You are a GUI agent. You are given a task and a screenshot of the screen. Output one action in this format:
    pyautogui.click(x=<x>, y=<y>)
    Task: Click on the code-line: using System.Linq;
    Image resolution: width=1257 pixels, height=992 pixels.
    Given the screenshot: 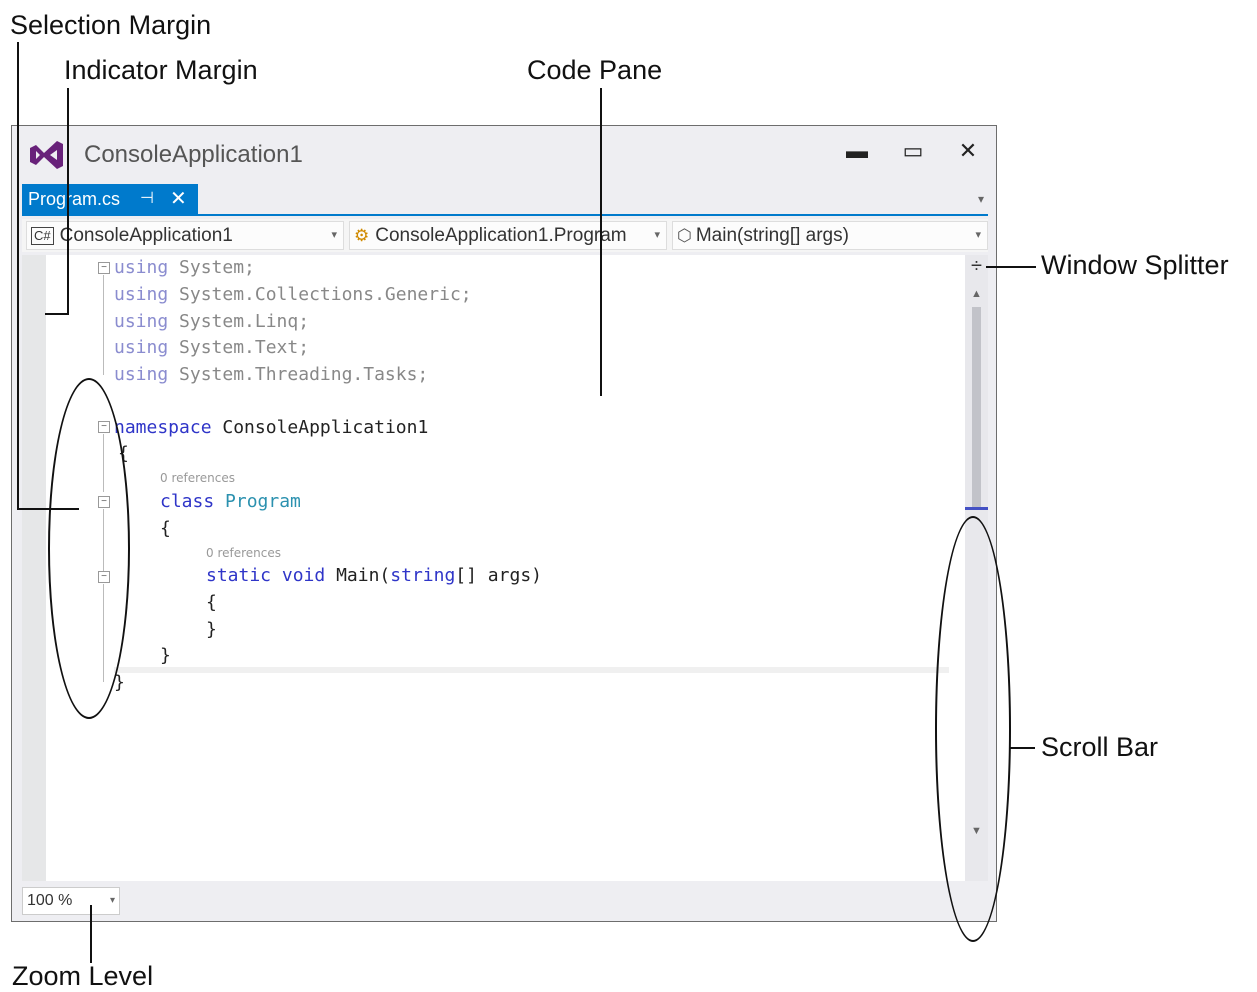 What is the action you would take?
    pyautogui.click(x=212, y=321)
    